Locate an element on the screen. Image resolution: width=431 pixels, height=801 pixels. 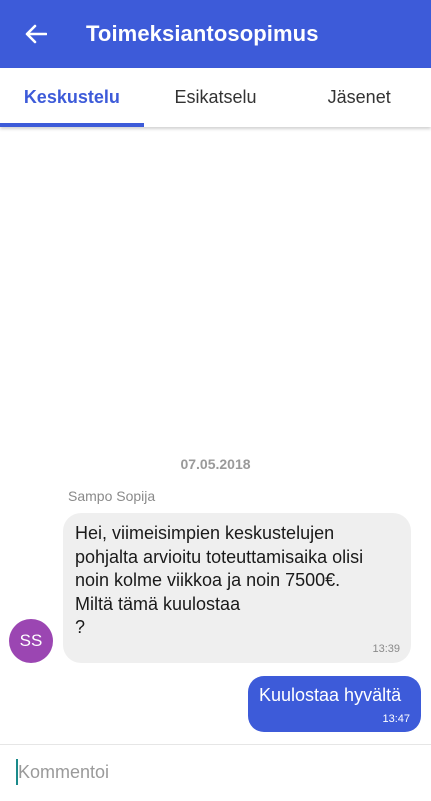
page-title: Toimeksiantosopimus is located at coordinates (202, 33).